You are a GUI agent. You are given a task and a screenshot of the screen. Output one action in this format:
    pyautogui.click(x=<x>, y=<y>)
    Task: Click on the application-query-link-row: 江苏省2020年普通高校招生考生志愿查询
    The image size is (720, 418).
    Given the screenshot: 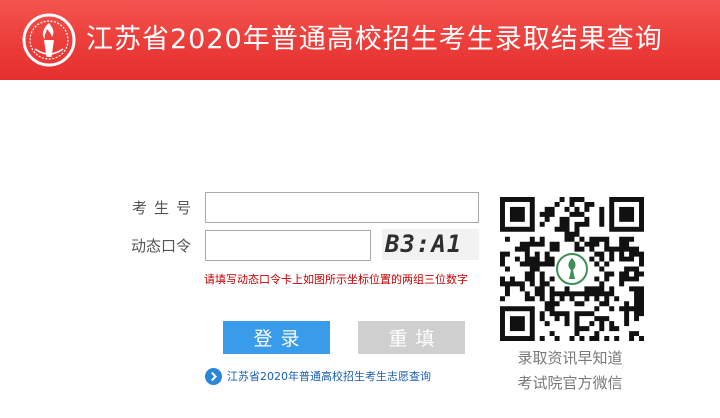 What is the action you would take?
    pyautogui.click(x=318, y=376)
    